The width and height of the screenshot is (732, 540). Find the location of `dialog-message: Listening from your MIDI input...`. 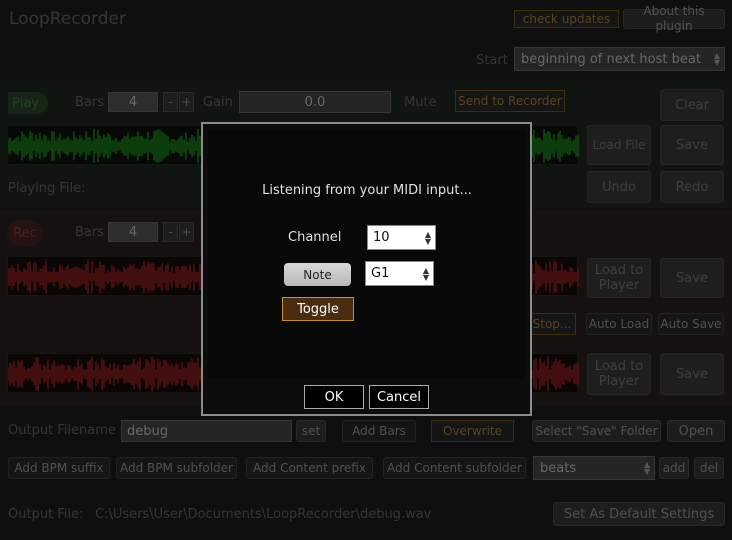

dialog-message: Listening from your MIDI input... is located at coordinates (367, 190).